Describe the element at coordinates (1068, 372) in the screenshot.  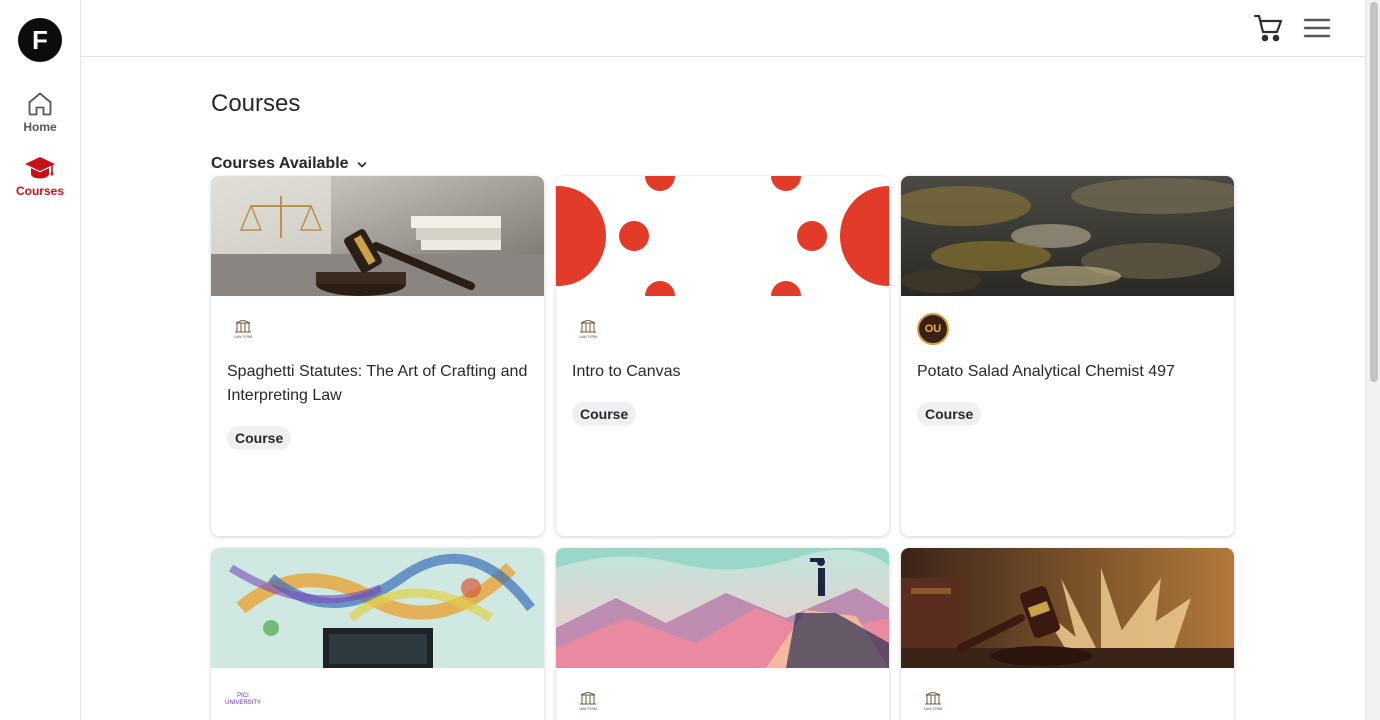
I see `course-title: Potato Salad Analytical Chemist 497` at that location.